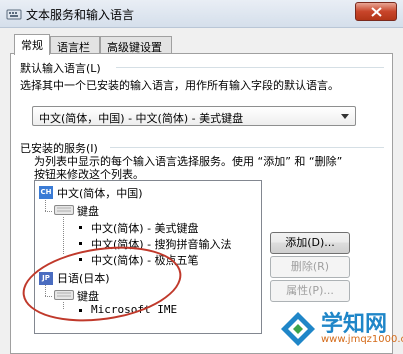  What do you see at coordinates (136, 45) in the screenshot?
I see `tab-advanced-key-settings: 高级键设置` at bounding box center [136, 45].